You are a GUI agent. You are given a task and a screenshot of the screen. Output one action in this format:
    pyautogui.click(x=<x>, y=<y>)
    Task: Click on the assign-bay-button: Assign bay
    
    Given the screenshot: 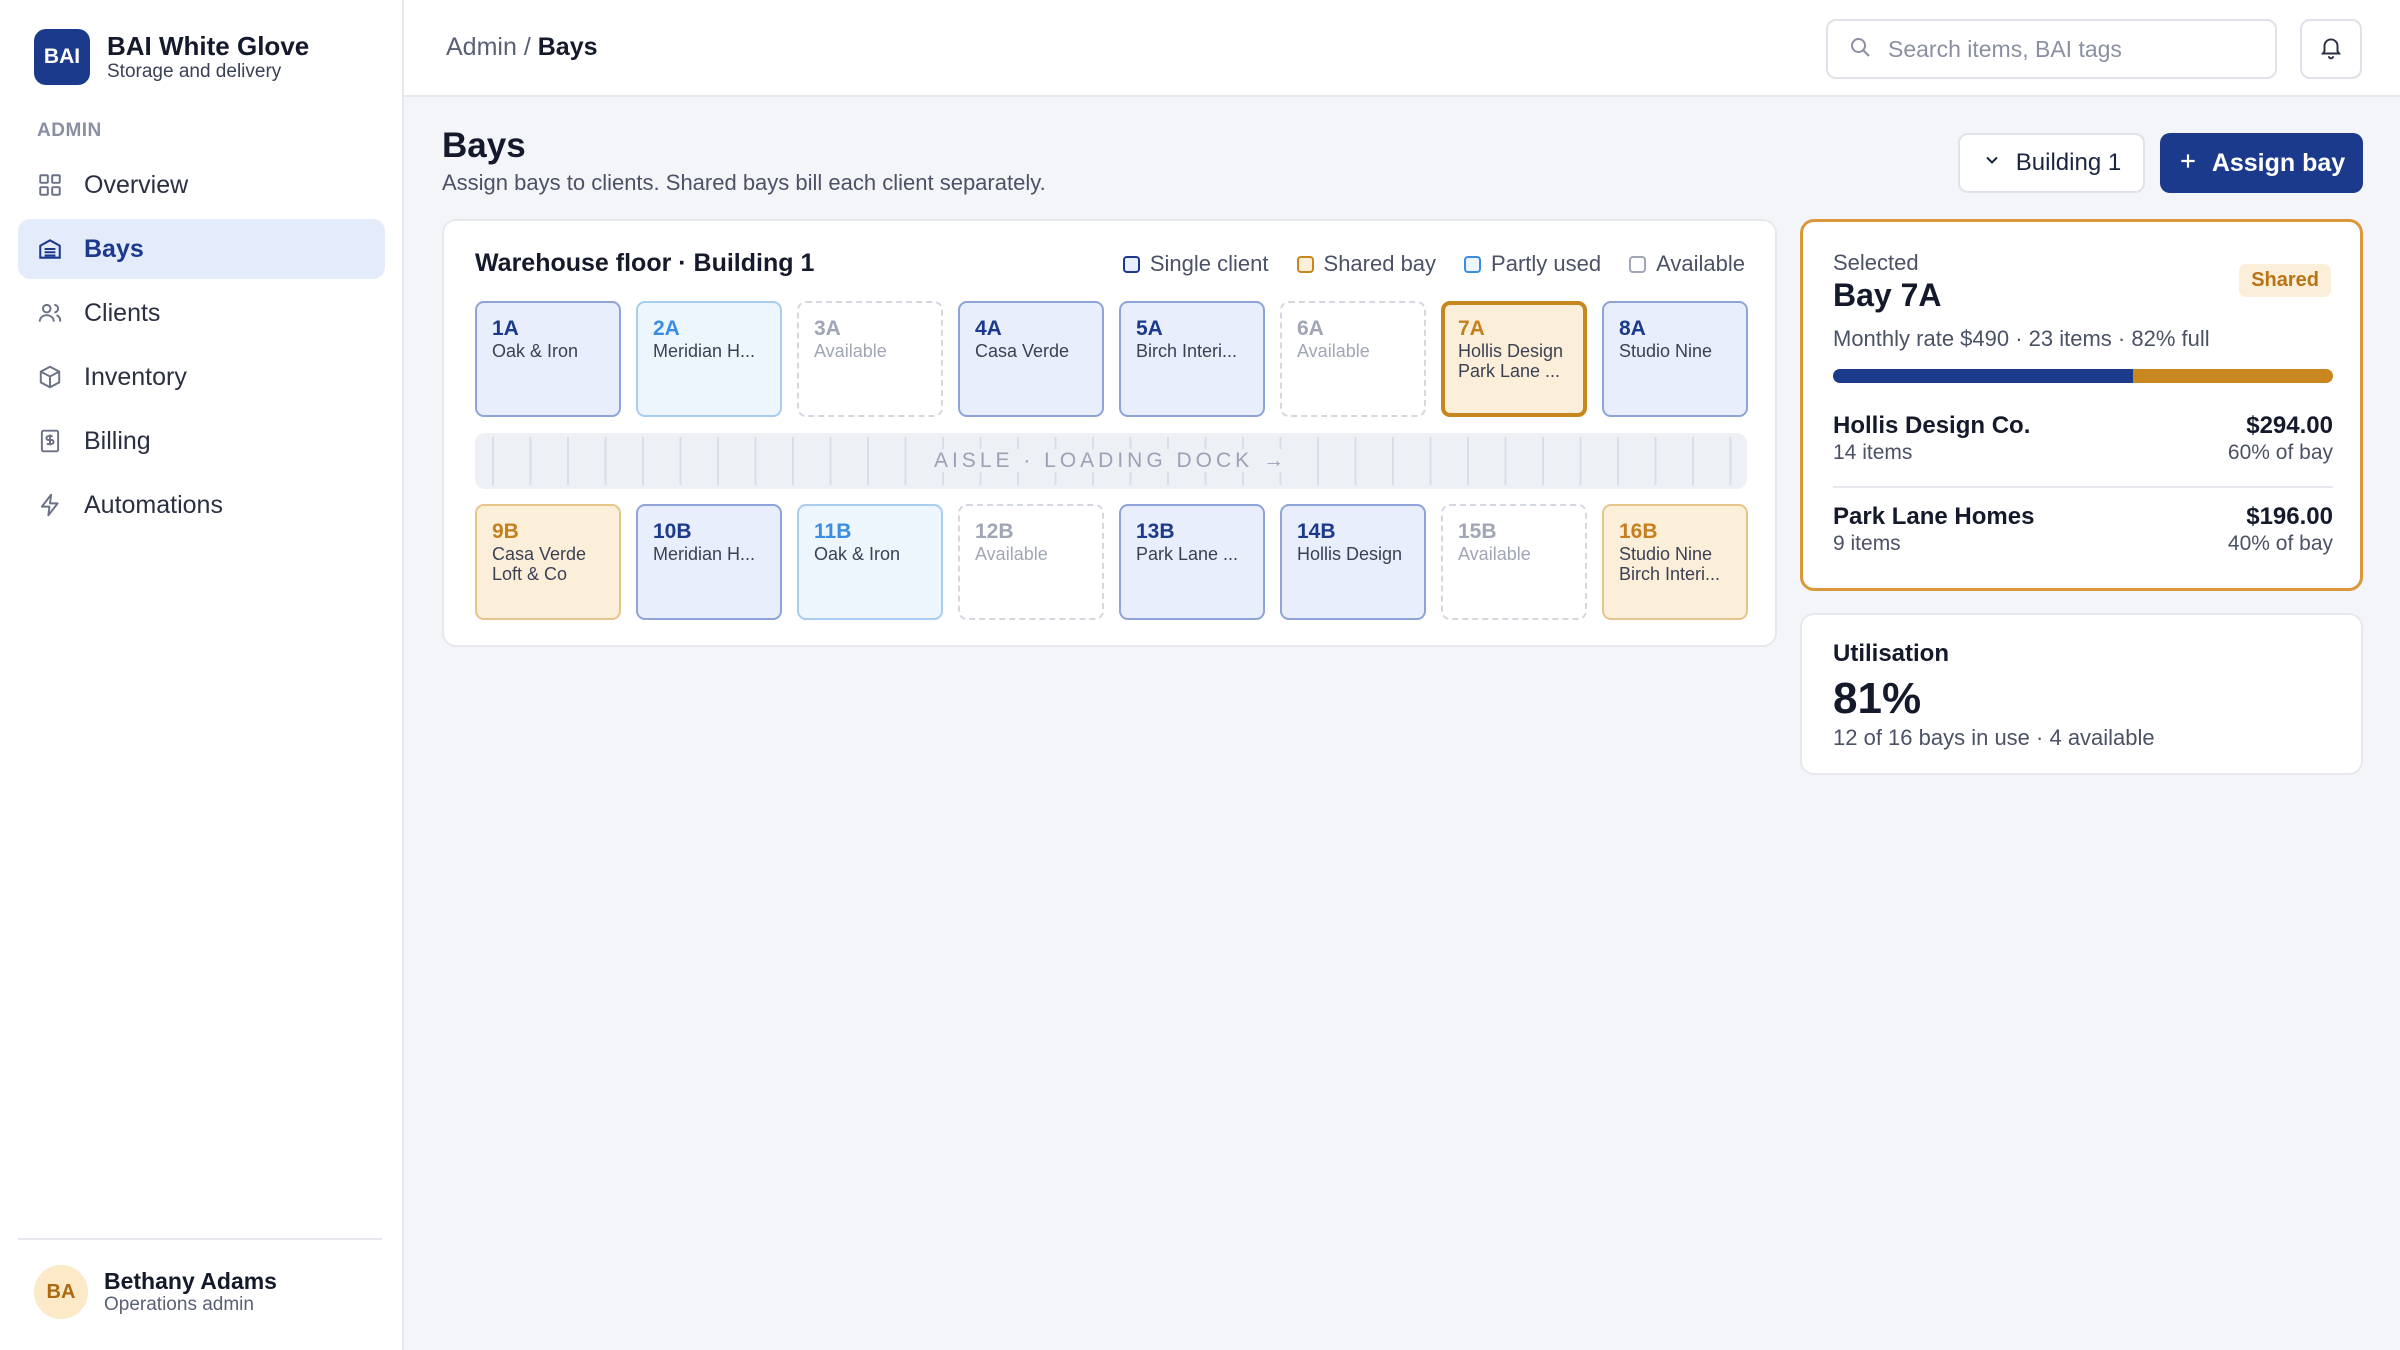 What is the action you would take?
    pyautogui.click(x=2261, y=163)
    